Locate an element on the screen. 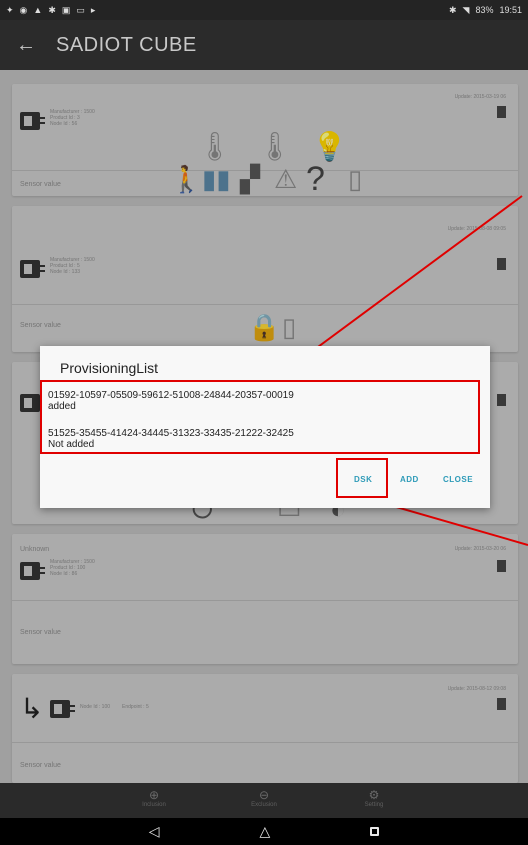  recents-icon is located at coordinates (375, 831).